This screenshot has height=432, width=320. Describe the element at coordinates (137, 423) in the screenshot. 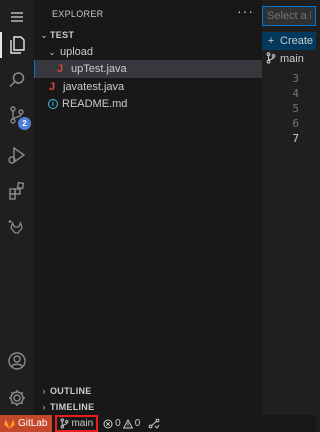

I see `warning-count: 0` at that location.